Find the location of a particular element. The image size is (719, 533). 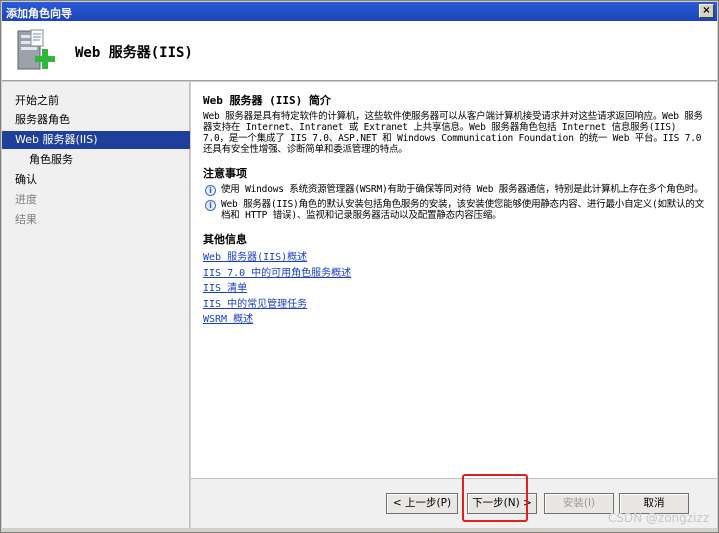

link-web-server-overview: Web 服务器(IIS)概述 is located at coordinates (454, 258).